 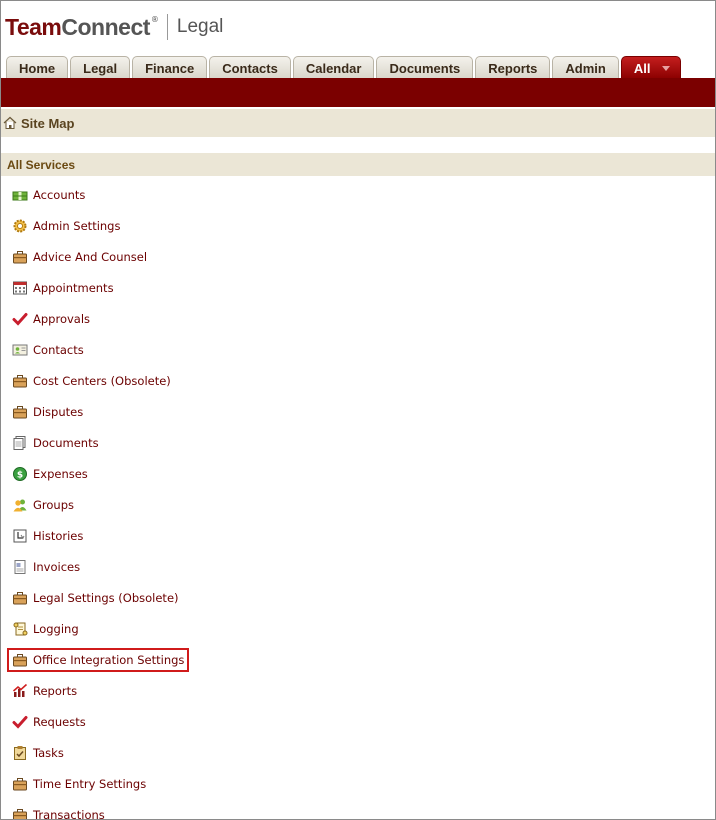 I want to click on gear-icon, so click(x=20, y=226).